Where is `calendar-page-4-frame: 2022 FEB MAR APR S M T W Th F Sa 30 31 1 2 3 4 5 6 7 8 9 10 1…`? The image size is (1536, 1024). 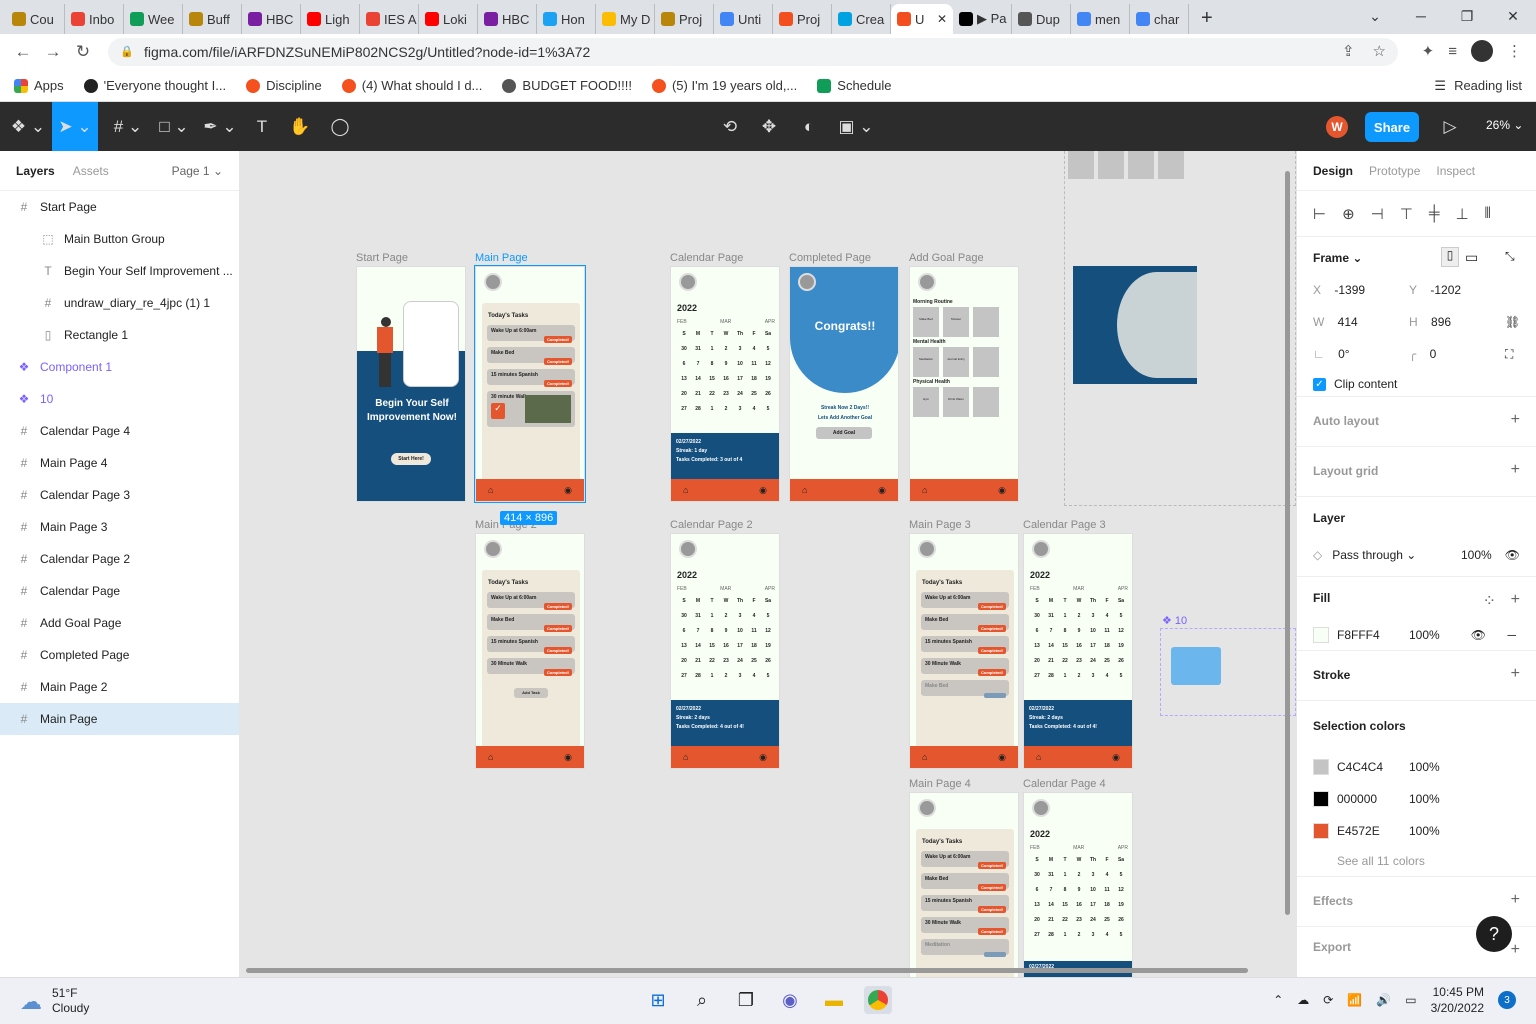 calendar-page-4-frame: 2022 FEB MAR APR S M T W Th F Sa 30 31 1 2 3 4 5 6 7 8 9 10 1… is located at coordinates (1078, 884).